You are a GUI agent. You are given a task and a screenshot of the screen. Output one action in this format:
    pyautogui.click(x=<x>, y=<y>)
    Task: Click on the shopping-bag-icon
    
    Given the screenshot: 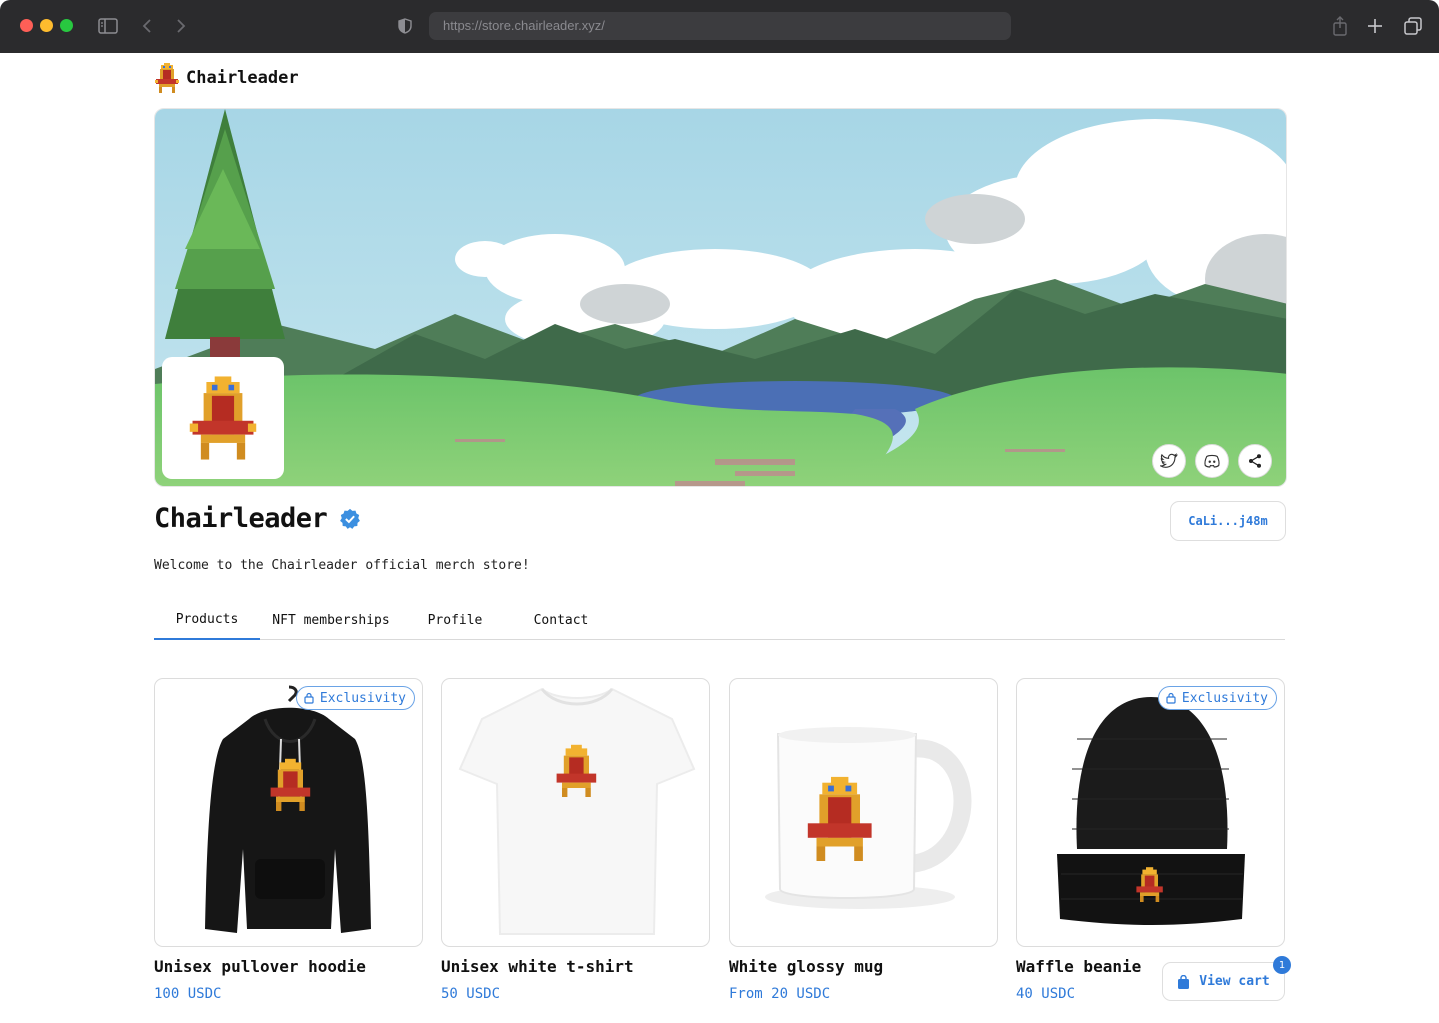 What is the action you would take?
    pyautogui.click(x=1184, y=981)
    